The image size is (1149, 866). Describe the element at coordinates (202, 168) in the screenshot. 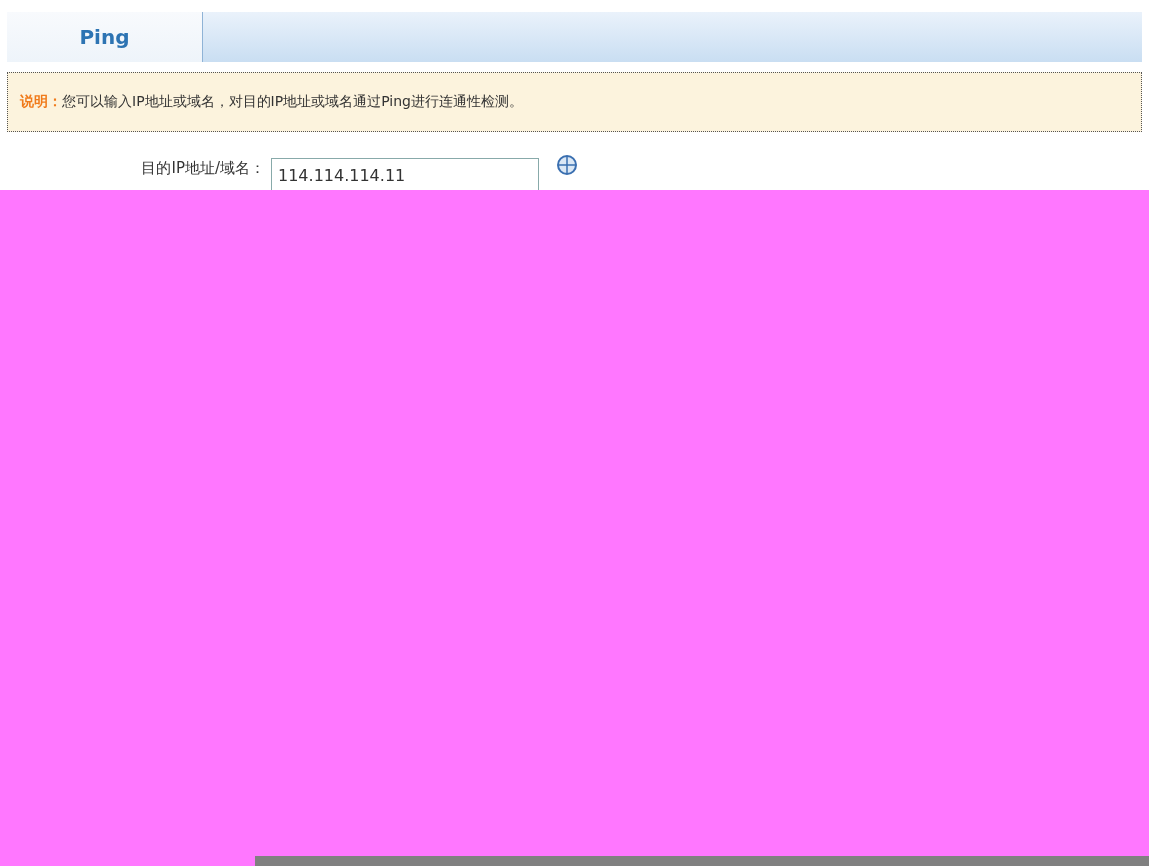

I see `field-label: 目的IP地址/域名：` at that location.